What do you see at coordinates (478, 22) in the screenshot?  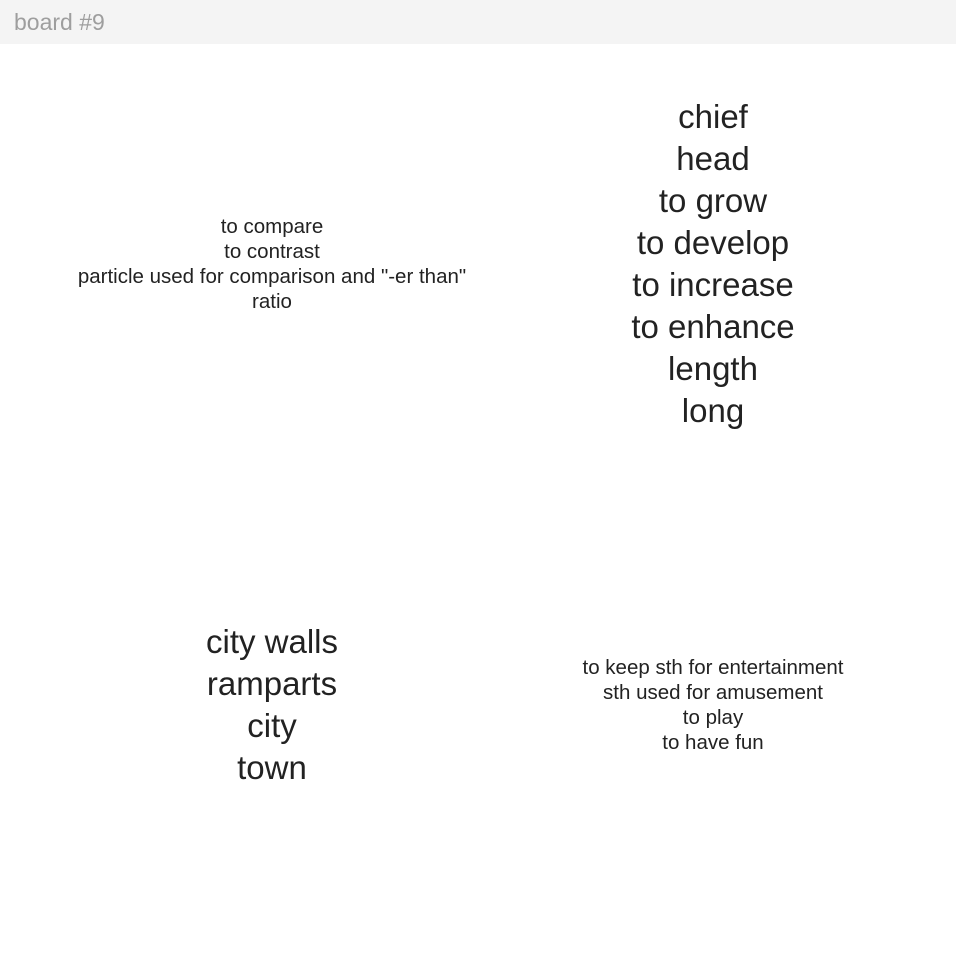 I see `board-header: board #9` at bounding box center [478, 22].